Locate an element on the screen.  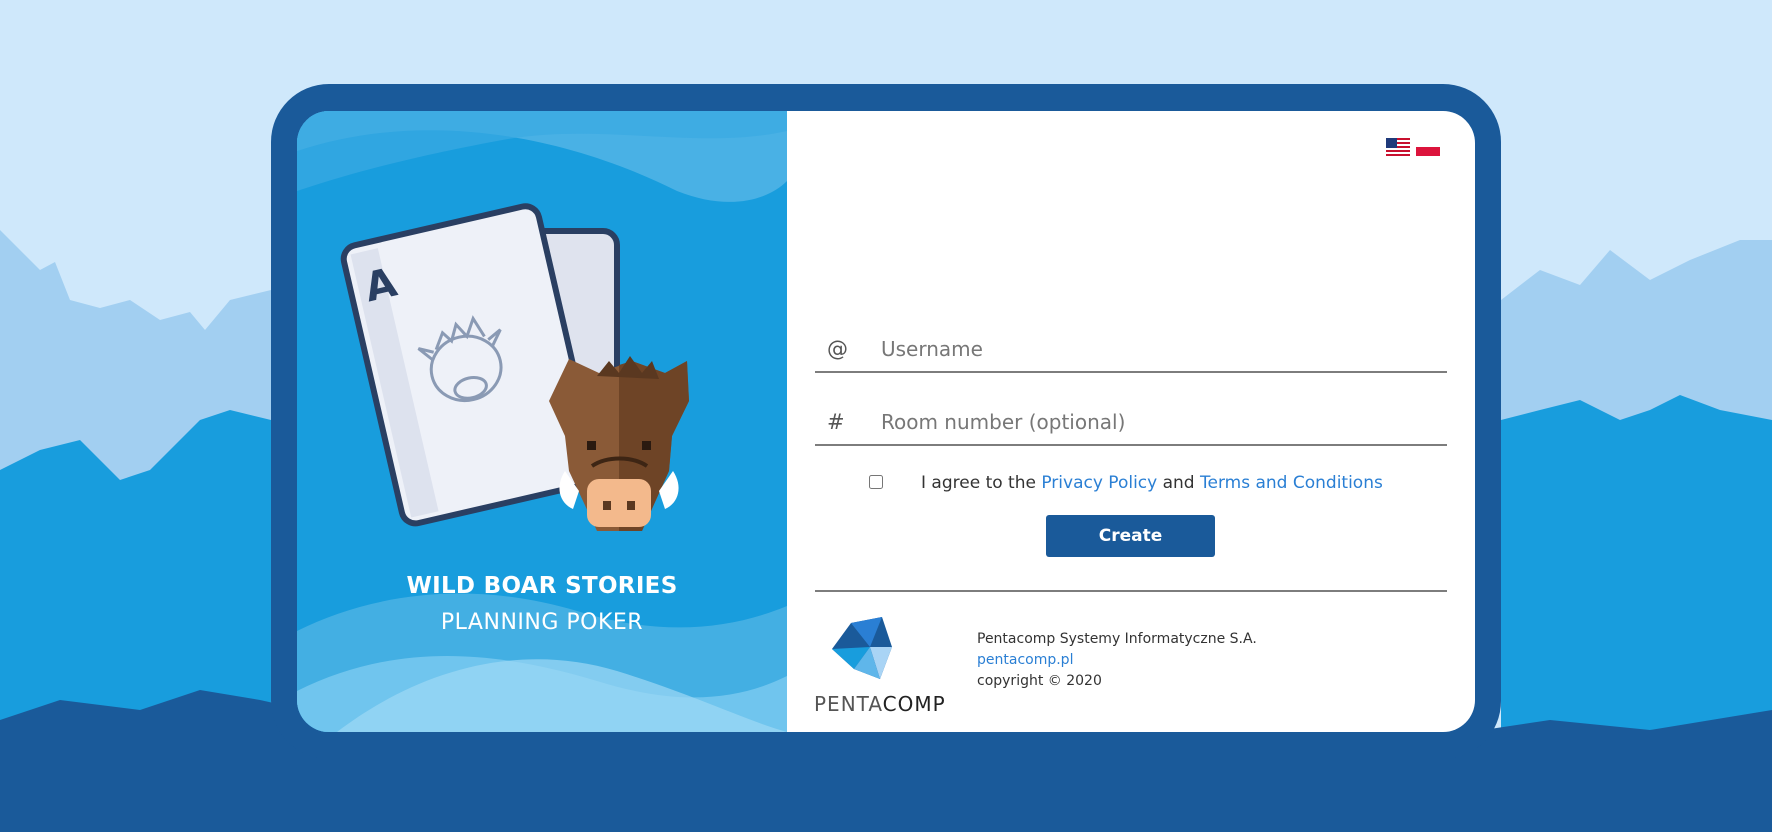
language-switcher is located at coordinates (1413, 147).